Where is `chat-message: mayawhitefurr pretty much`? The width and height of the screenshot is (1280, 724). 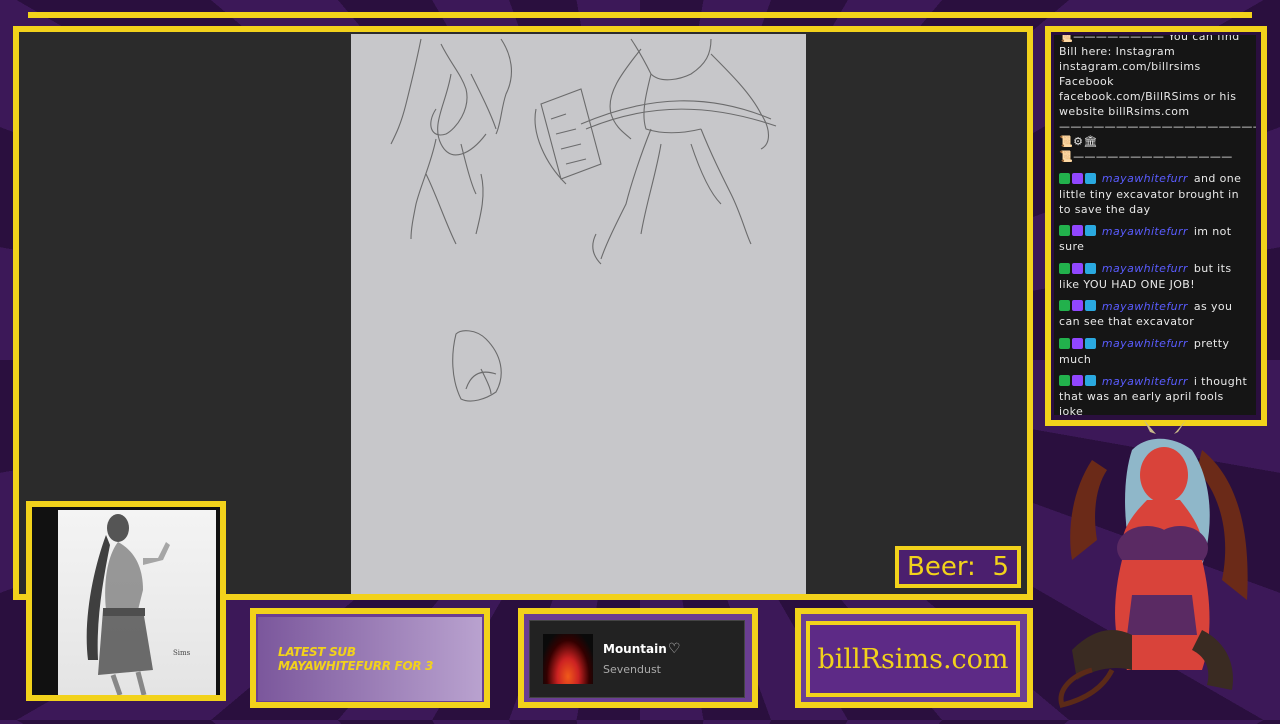 chat-message: mayawhitefurr pretty much is located at coordinates (1155, 351).